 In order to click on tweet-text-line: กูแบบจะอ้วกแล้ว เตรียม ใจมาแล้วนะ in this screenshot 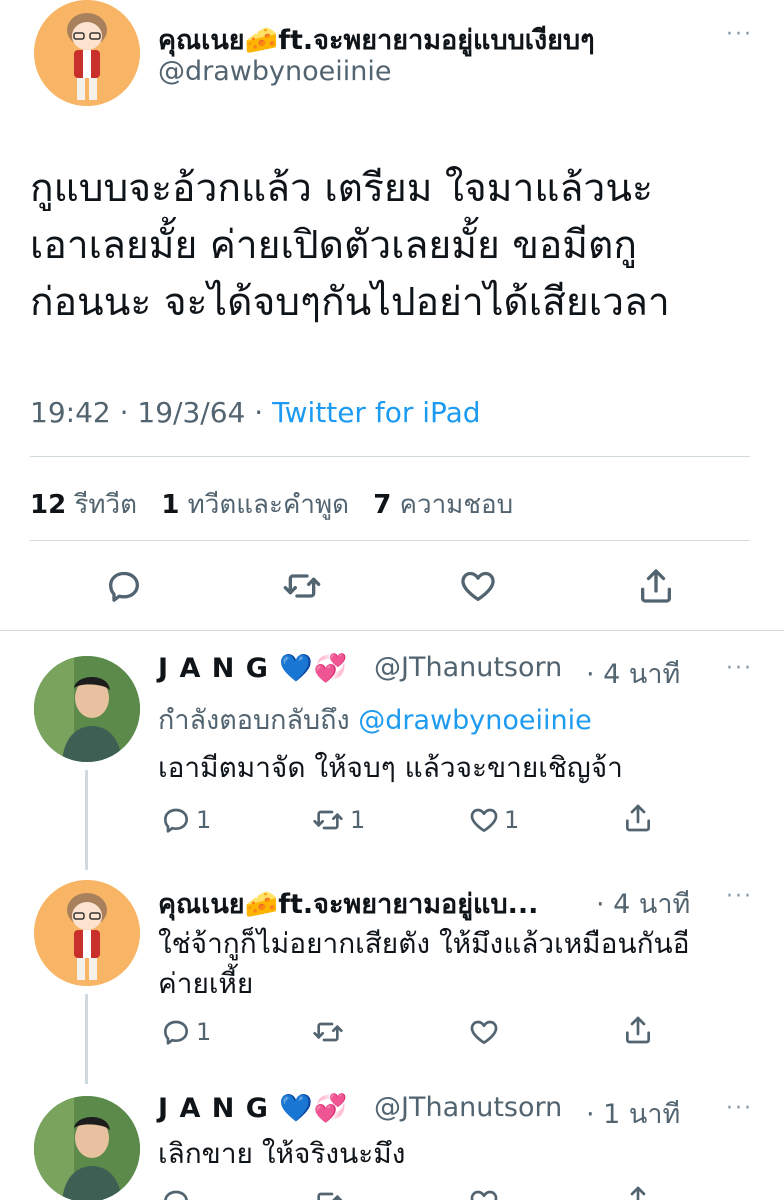, I will do `click(341, 188)`.